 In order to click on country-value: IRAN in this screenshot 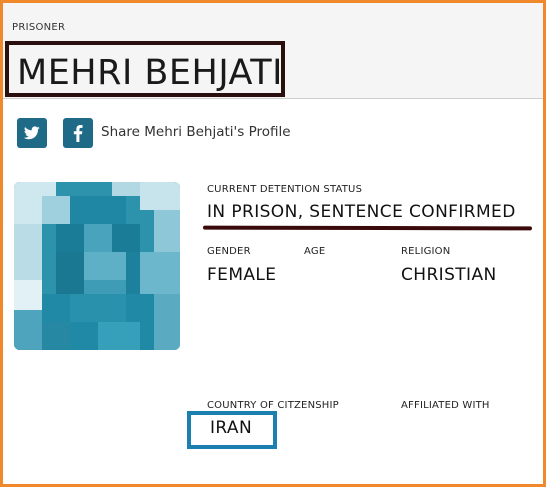, I will do `click(231, 428)`.